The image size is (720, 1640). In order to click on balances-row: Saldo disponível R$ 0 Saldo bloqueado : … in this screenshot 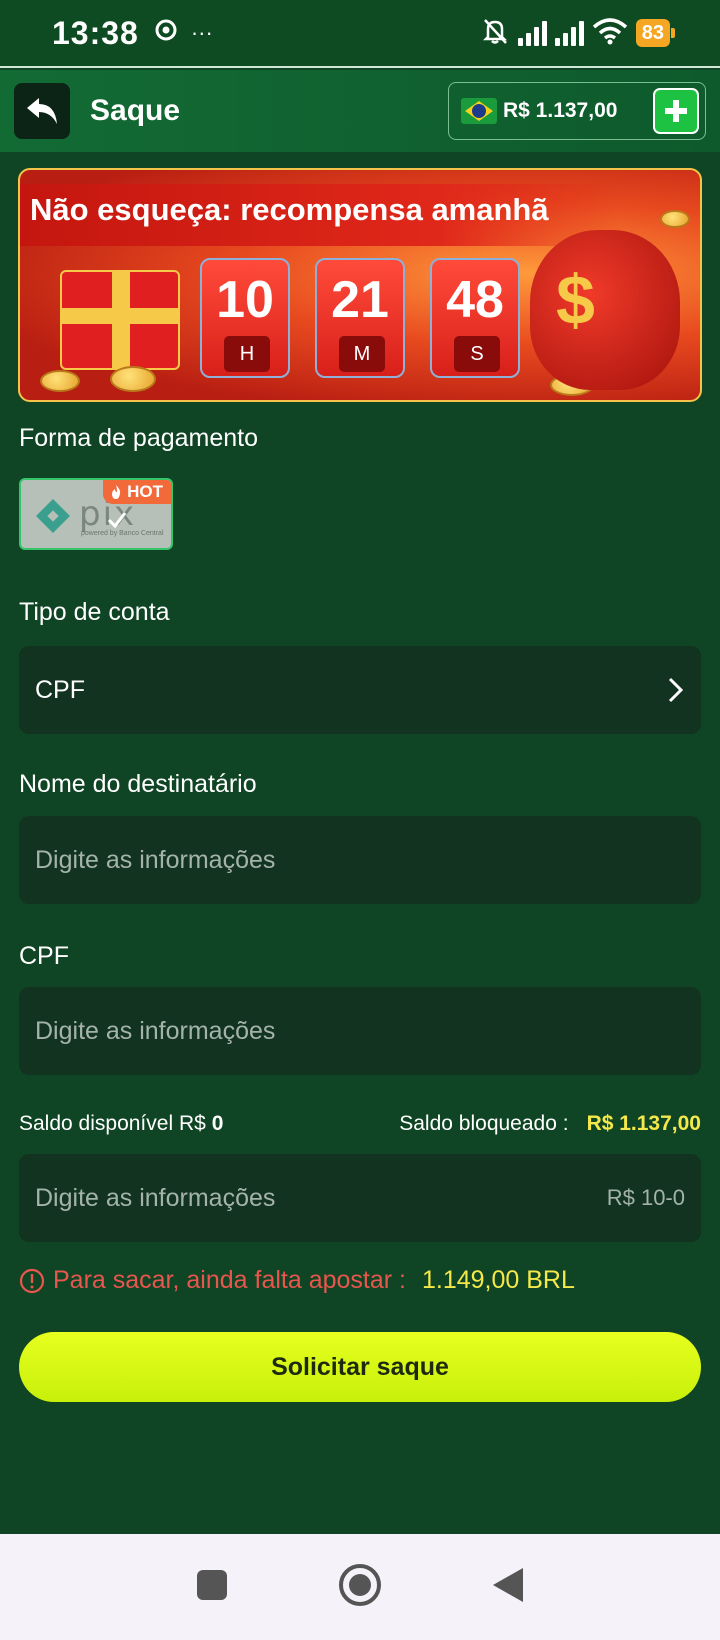, I will do `click(360, 1124)`.